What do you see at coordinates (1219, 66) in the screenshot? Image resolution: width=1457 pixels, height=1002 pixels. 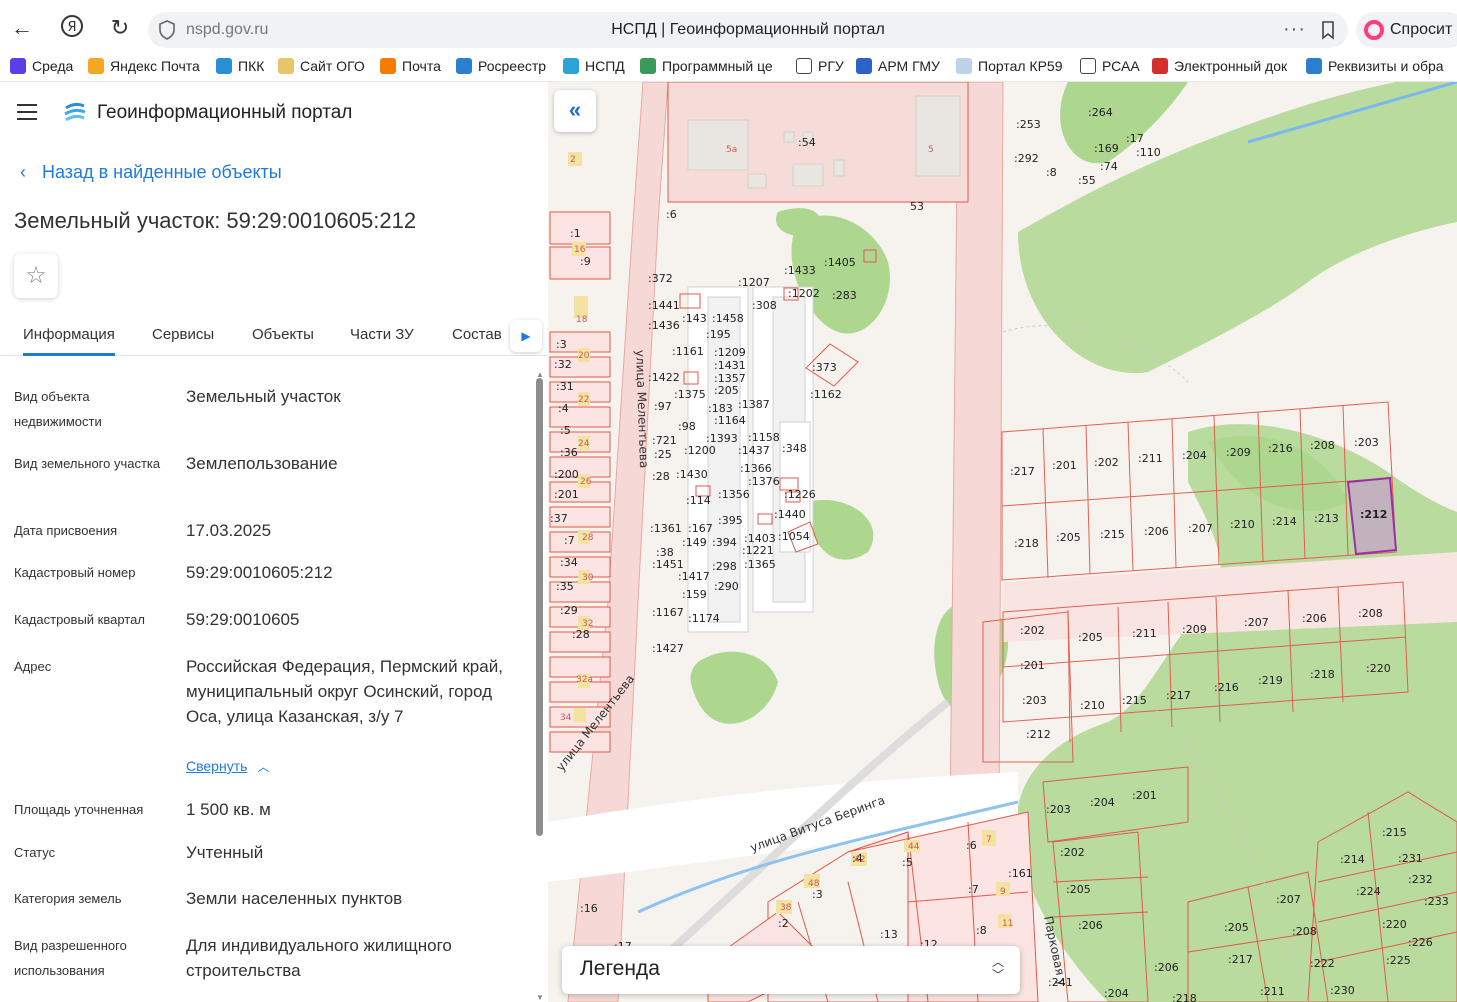 I see `bookmark-item: Электронный док` at bounding box center [1219, 66].